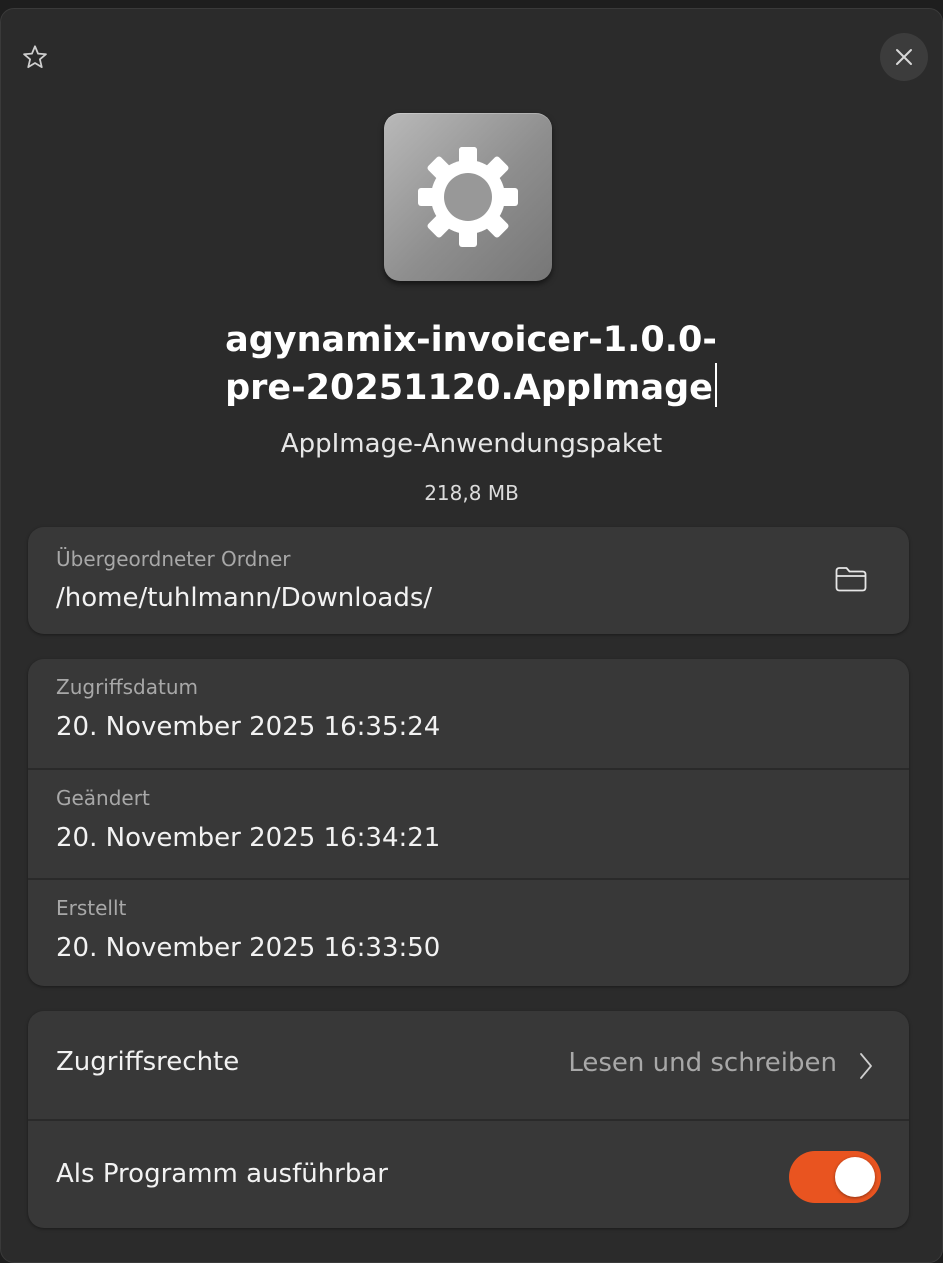 The image size is (943, 1263). I want to click on open-folder-button, so click(851, 579).